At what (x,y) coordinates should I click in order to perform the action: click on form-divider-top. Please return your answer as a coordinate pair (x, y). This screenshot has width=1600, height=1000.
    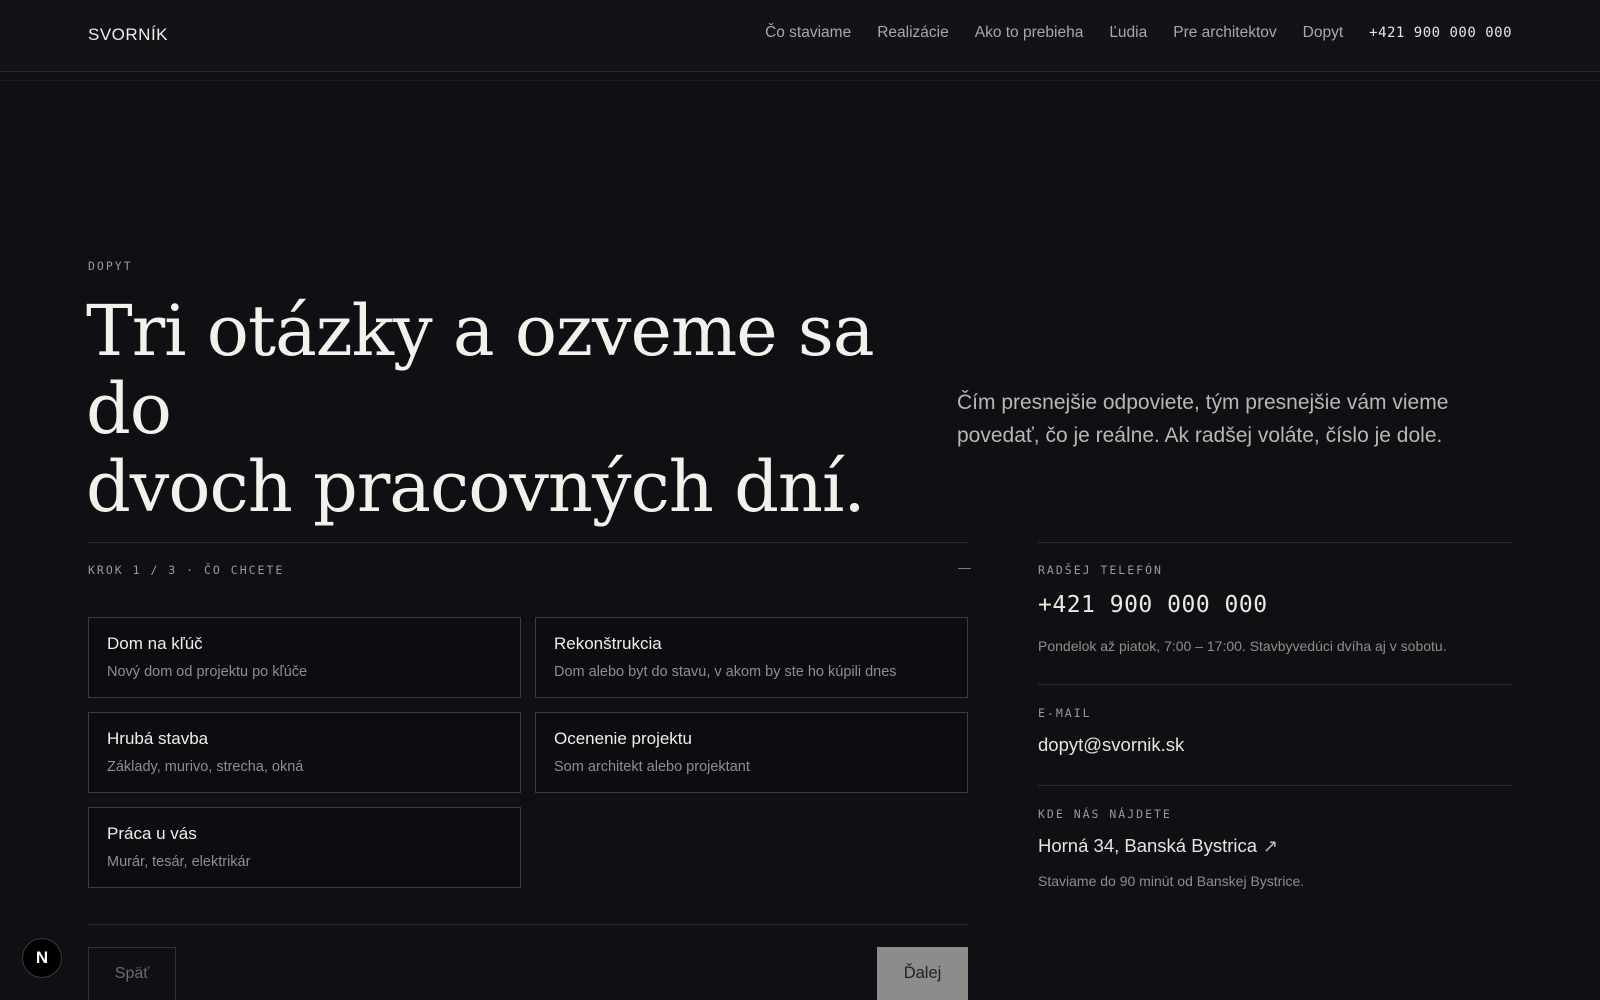
    Looking at the image, I should click on (528, 542).